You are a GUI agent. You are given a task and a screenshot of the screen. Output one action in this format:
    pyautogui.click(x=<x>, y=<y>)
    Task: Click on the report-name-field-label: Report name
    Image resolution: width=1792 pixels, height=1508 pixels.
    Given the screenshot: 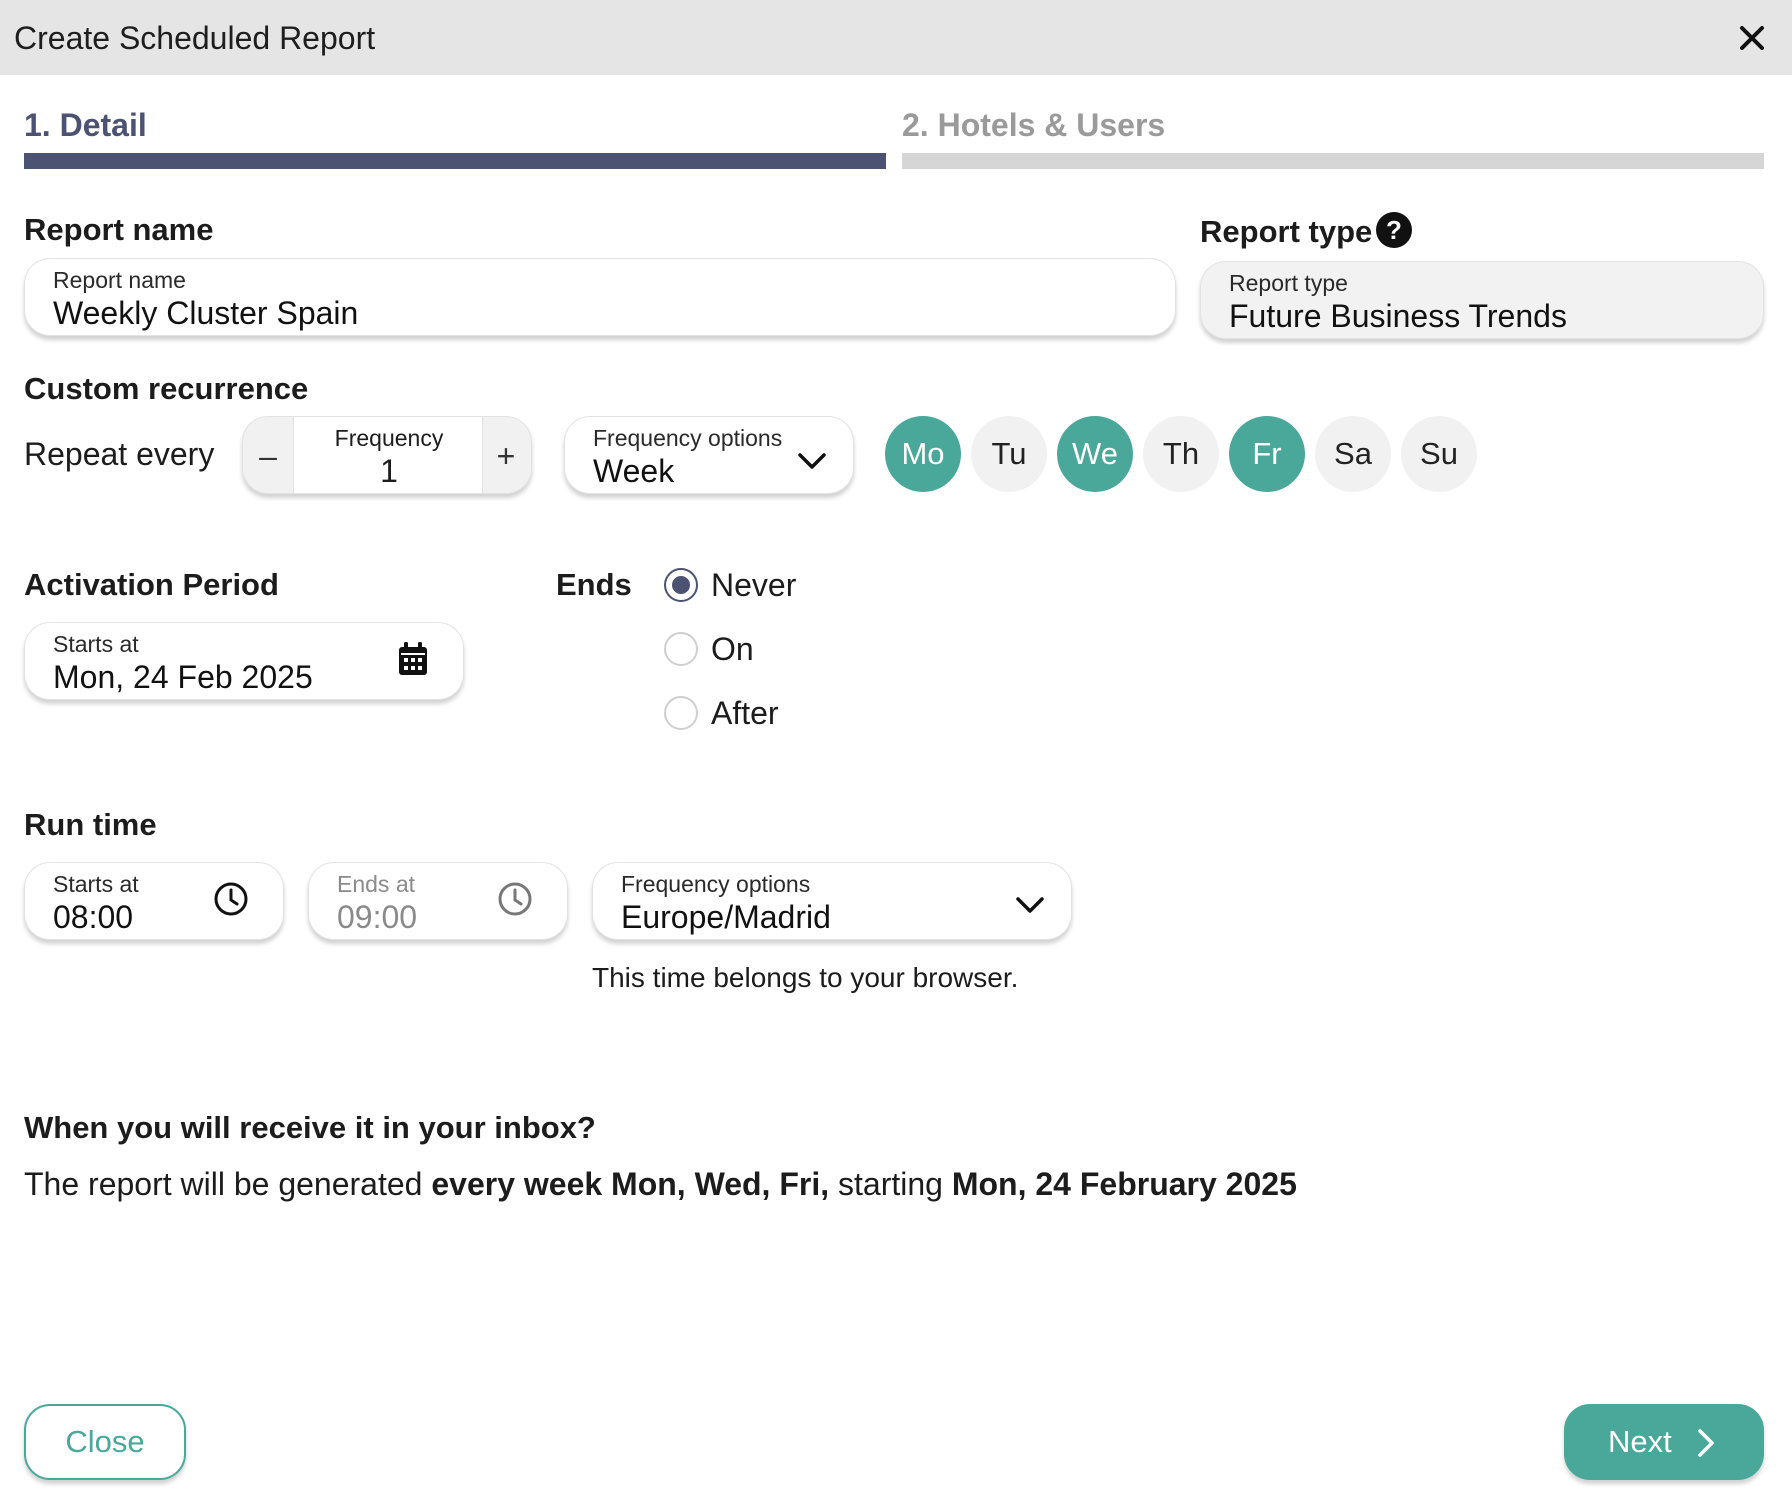 What is the action you would take?
    pyautogui.click(x=119, y=280)
    